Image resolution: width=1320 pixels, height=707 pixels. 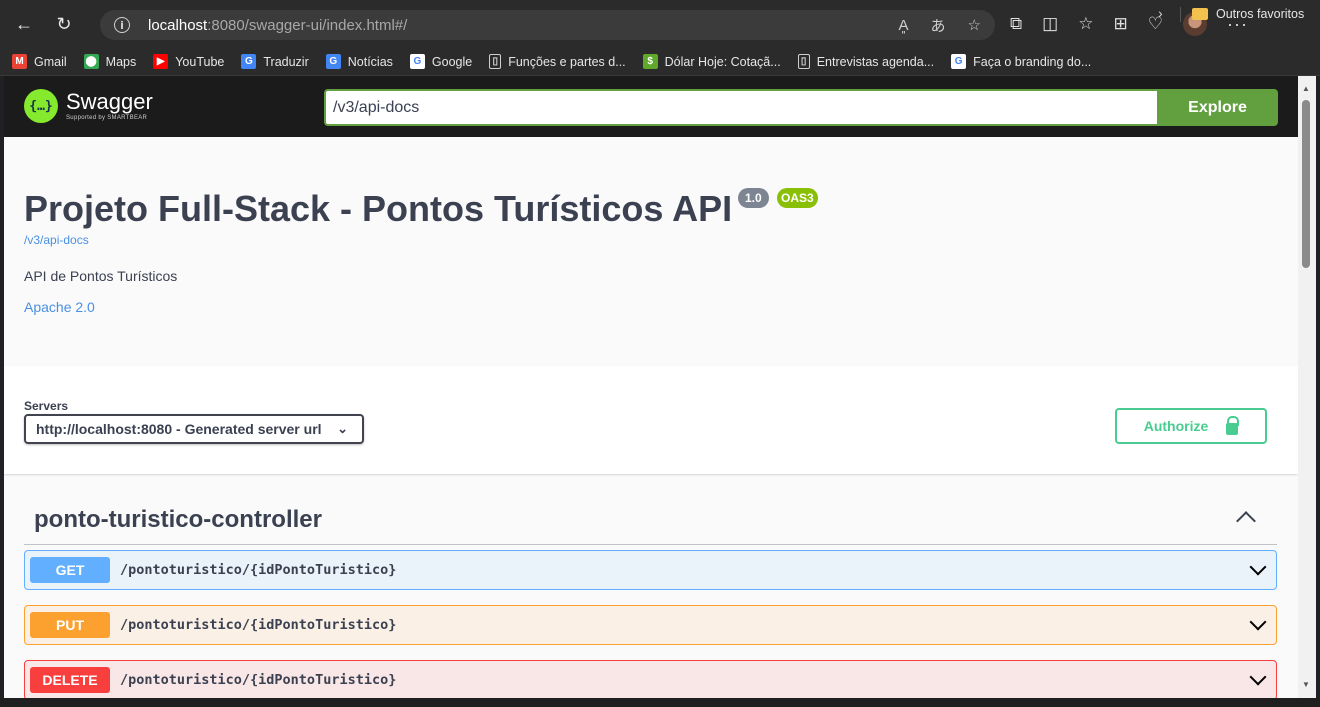 I want to click on swagger-logo-icon: {…}, so click(x=41, y=106).